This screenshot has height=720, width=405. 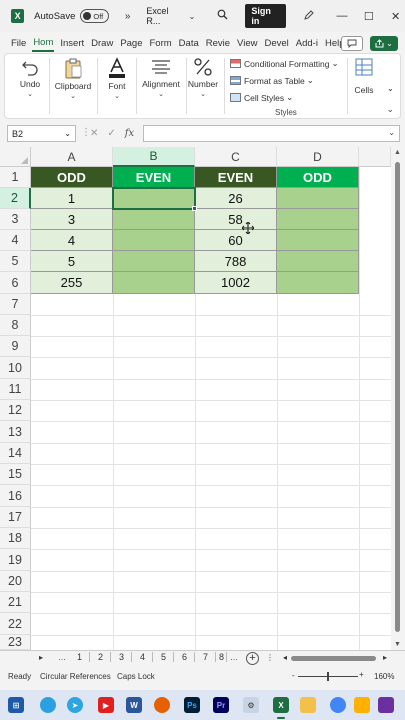 I want to click on share-button: ⌄, so click(x=384, y=43).